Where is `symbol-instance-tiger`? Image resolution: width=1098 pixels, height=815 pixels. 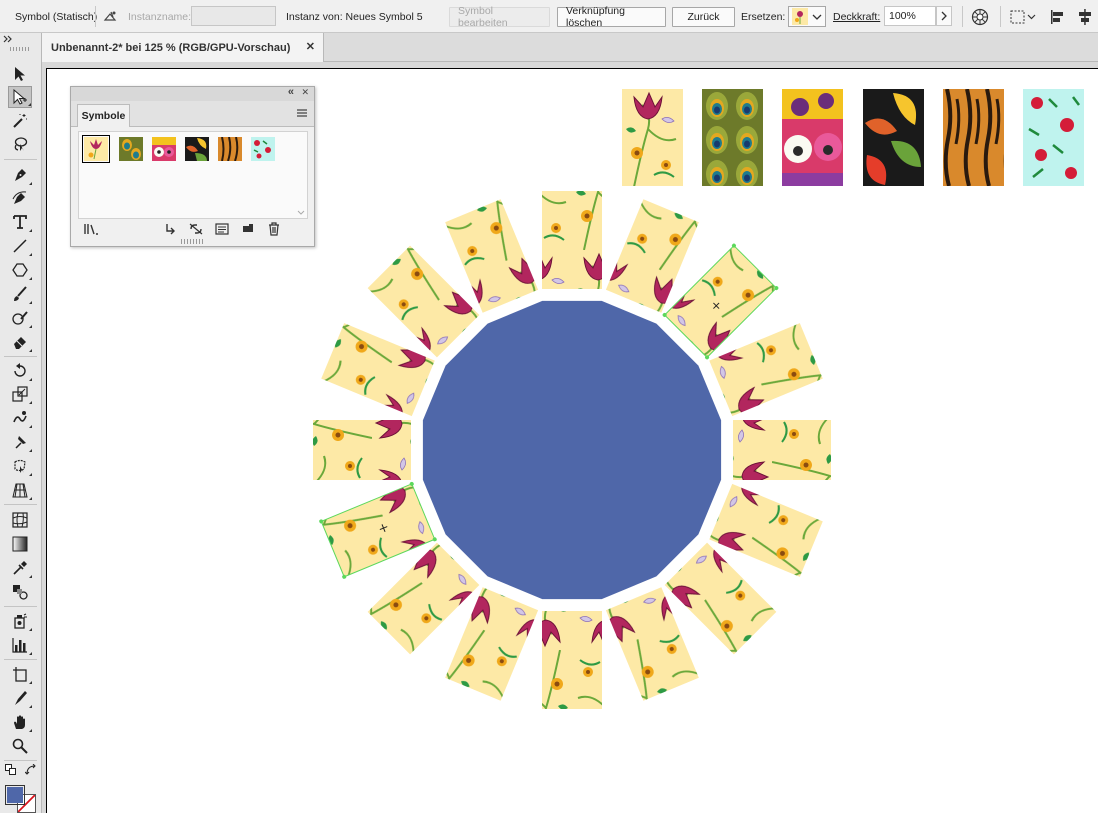
symbol-instance-tiger is located at coordinates (973, 137).